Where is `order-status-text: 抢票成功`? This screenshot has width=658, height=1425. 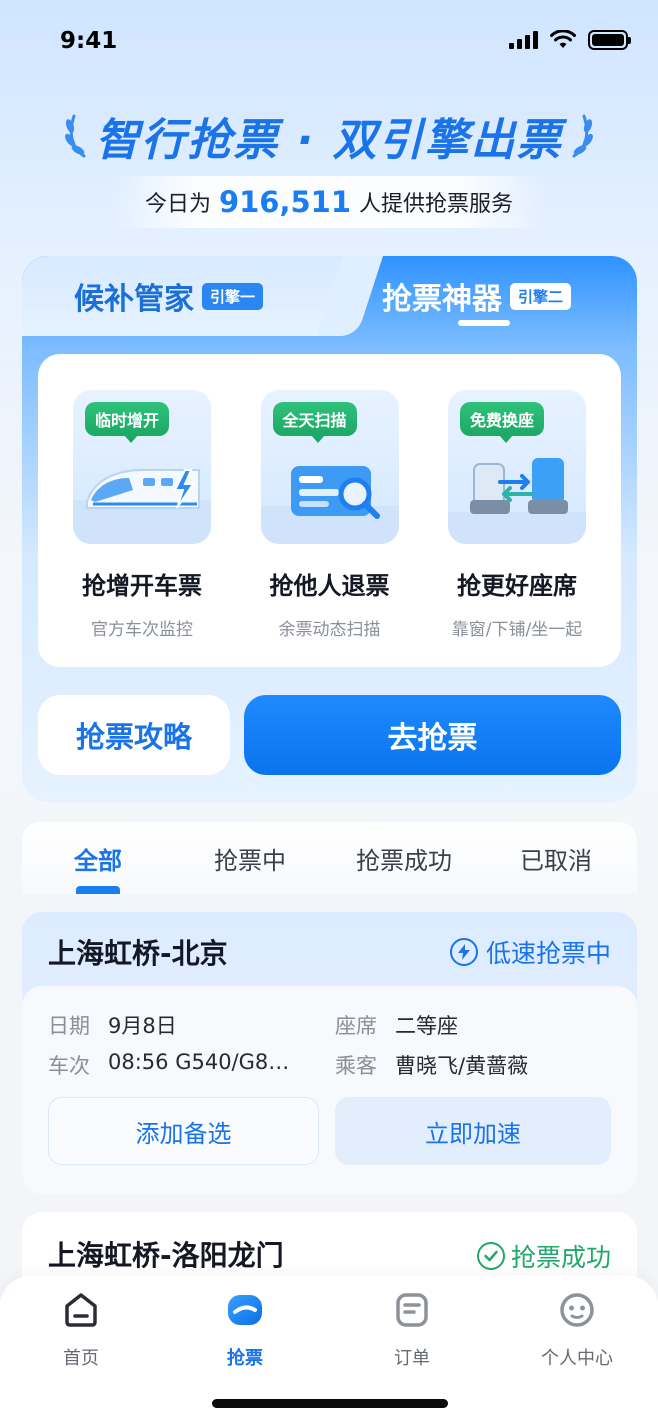
order-status-text: 抢票成功 is located at coordinates (560, 1257).